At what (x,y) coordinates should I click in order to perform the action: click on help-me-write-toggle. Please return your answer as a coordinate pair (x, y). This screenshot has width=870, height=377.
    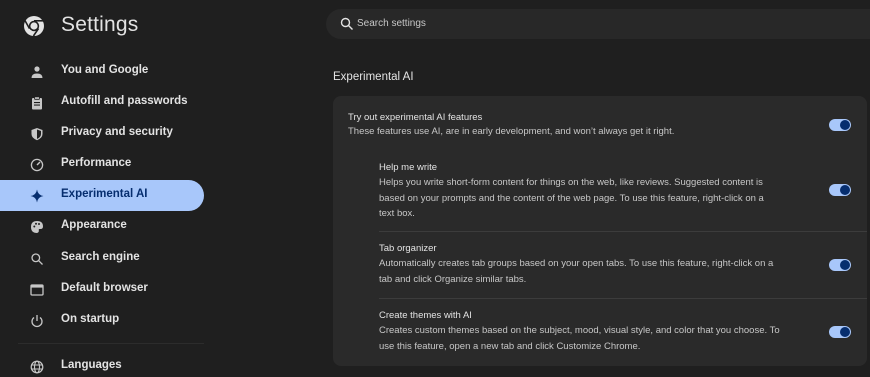
    Looking at the image, I should click on (840, 190).